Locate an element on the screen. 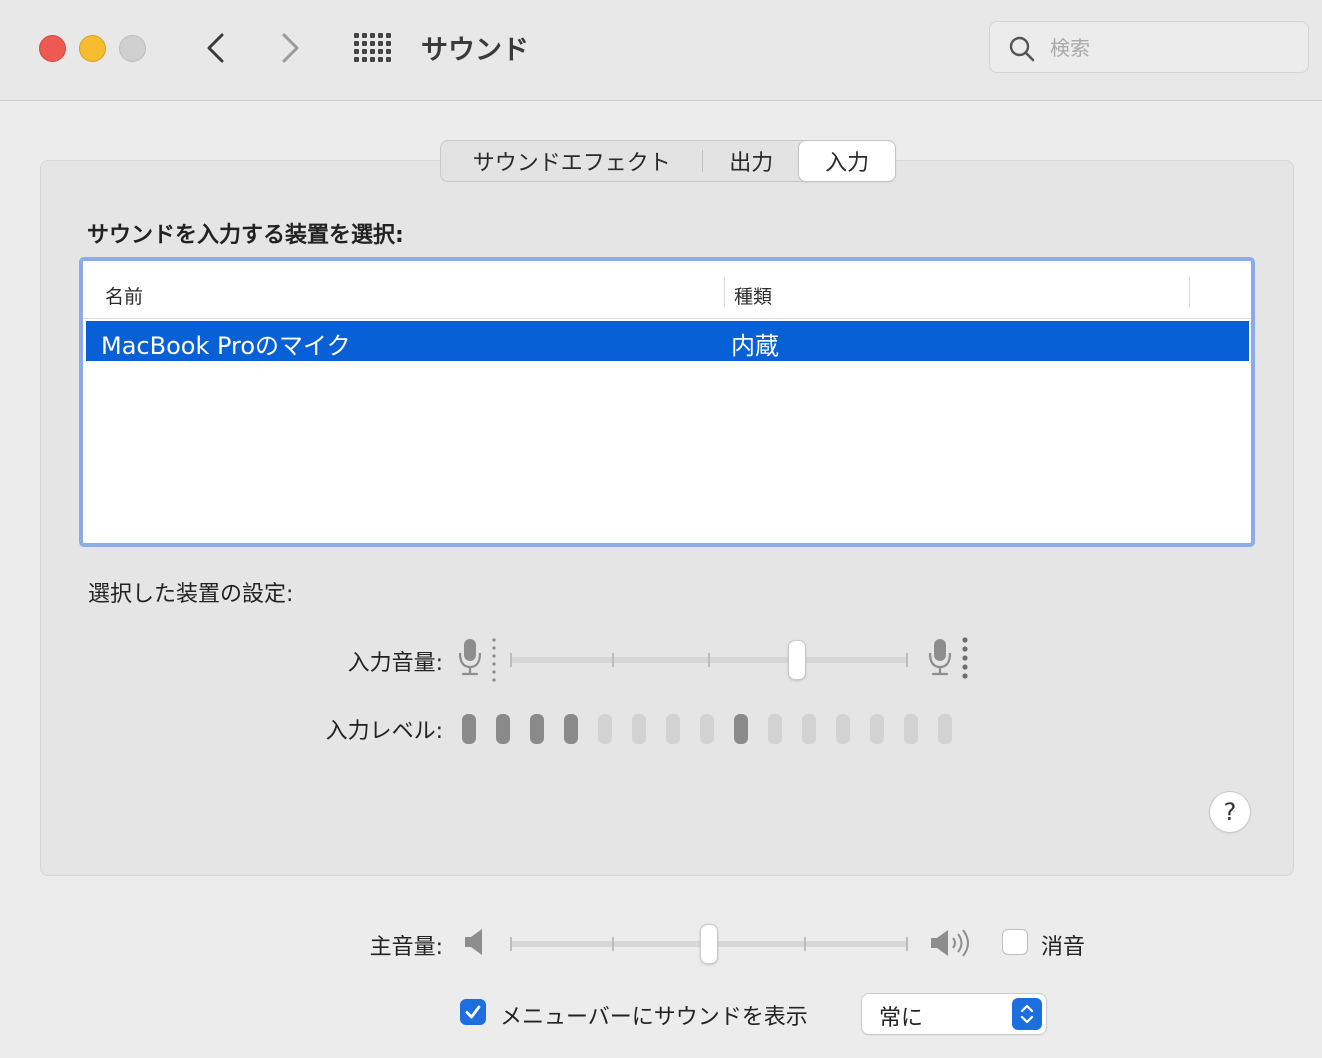 The width and height of the screenshot is (1322, 1058). search-input is located at coordinates (1170, 48).